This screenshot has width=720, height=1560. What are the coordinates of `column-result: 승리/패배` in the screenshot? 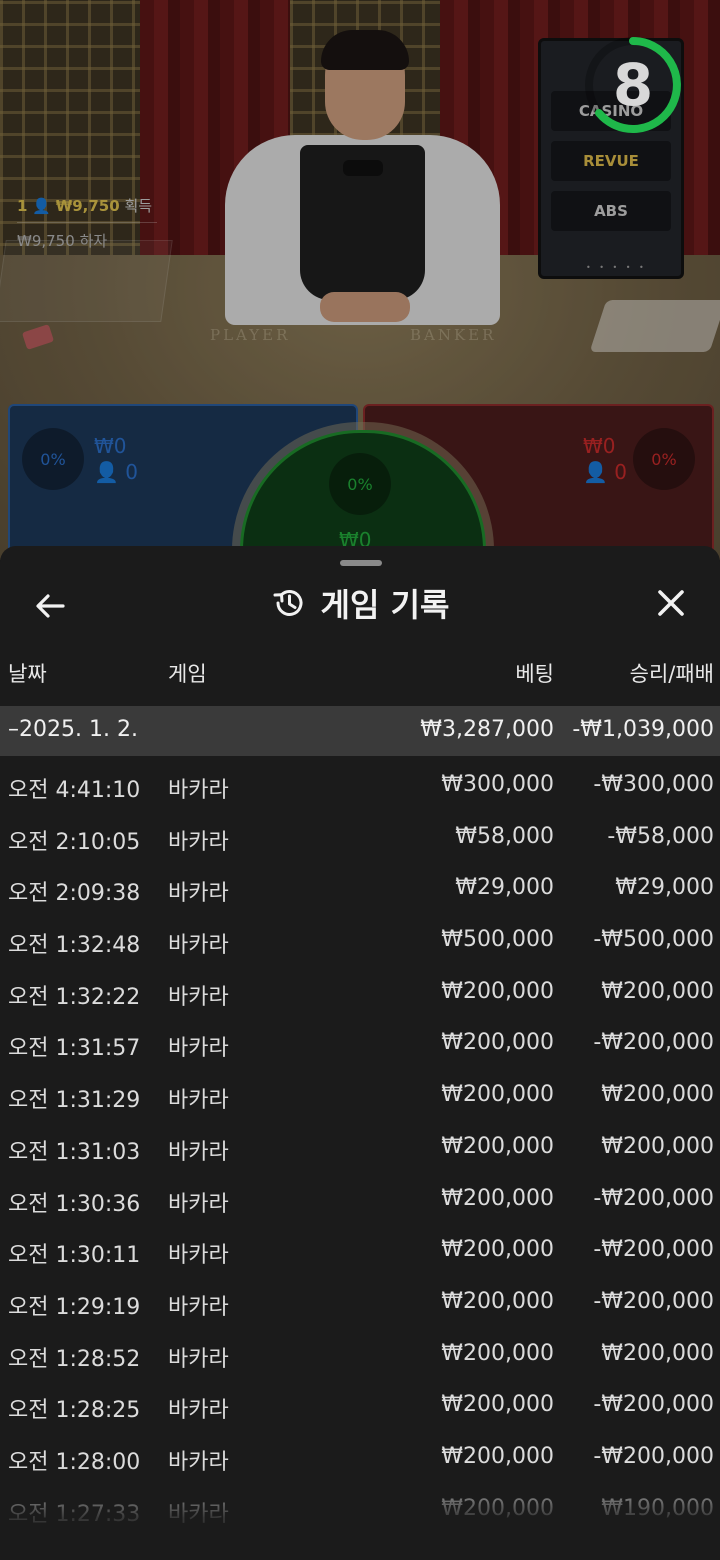 It's located at (671, 674).